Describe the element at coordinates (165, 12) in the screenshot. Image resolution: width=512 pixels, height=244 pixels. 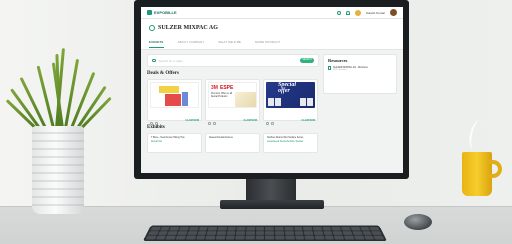
I see `brand-name: EXPOBILLE` at that location.